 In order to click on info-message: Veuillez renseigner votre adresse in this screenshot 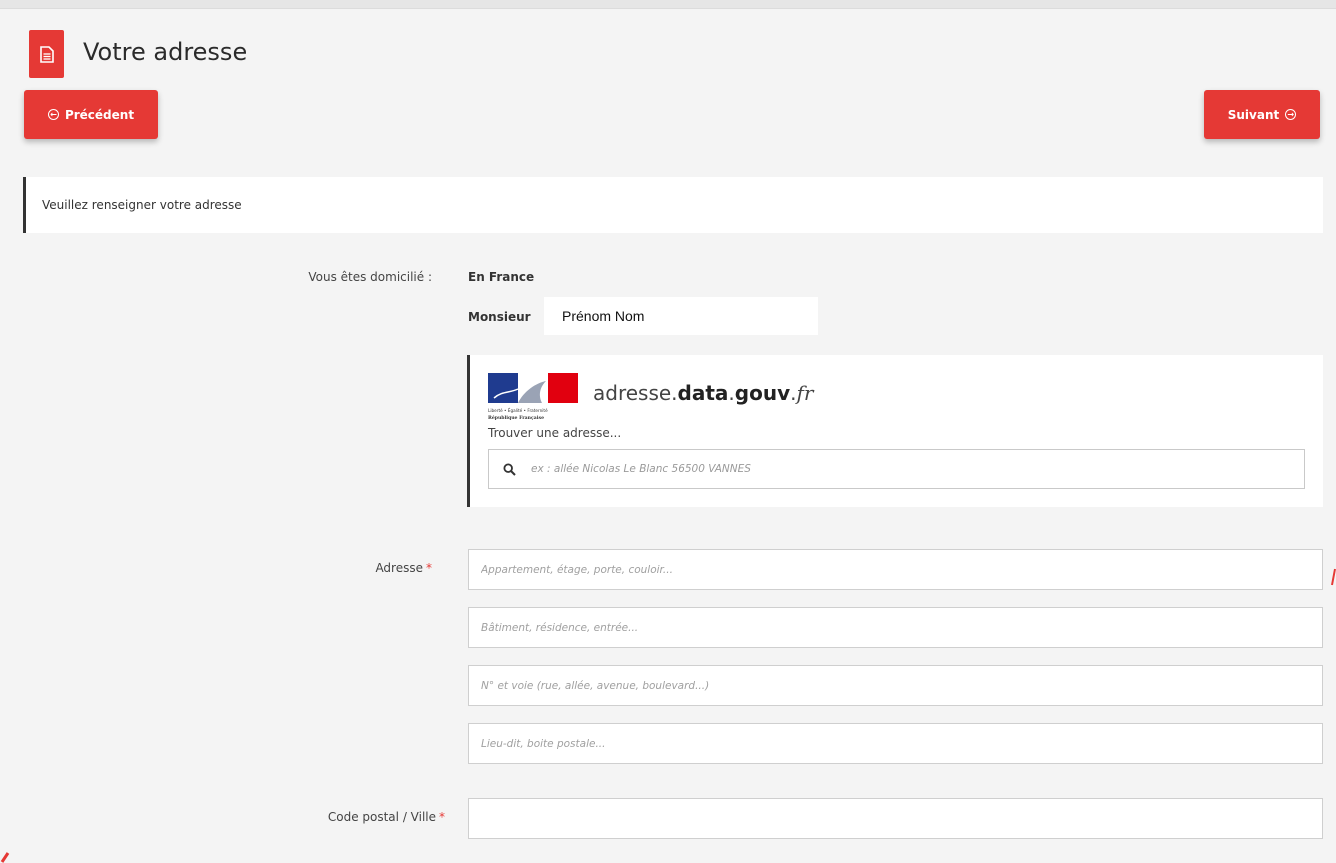, I will do `click(142, 205)`.